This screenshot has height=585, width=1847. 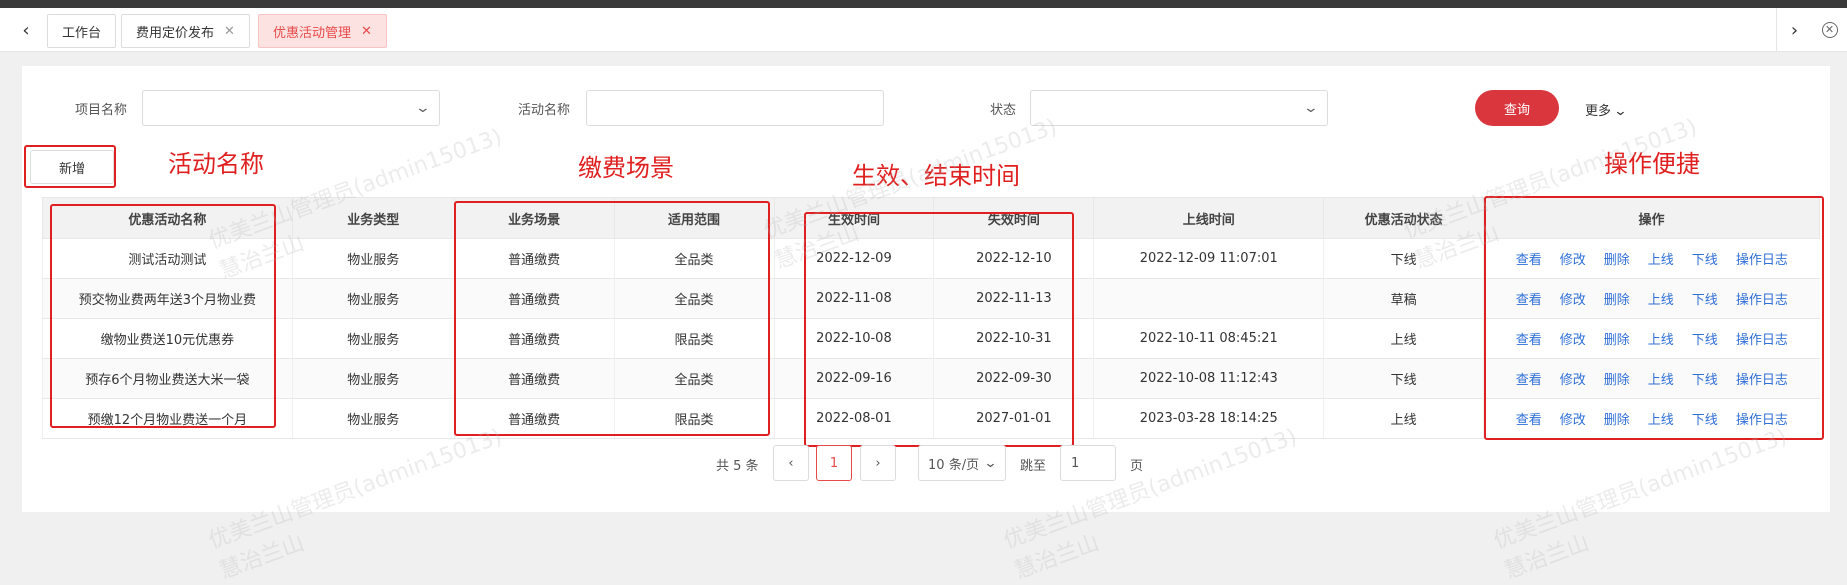 What do you see at coordinates (853, 258) in the screenshot?
I see `cell-effective-time: 2022-12-09` at bounding box center [853, 258].